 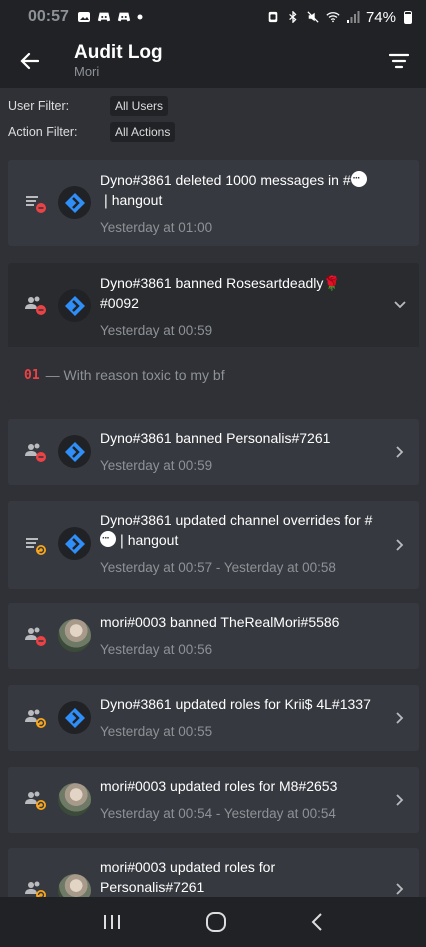 I want to click on system-nav-bar, so click(x=213, y=922).